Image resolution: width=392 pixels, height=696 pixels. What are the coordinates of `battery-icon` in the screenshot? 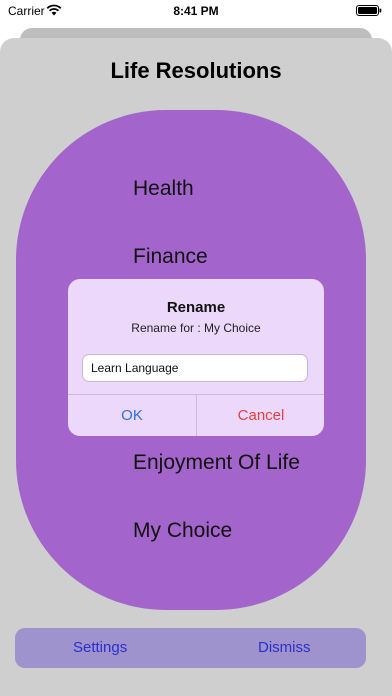 It's located at (369, 10).